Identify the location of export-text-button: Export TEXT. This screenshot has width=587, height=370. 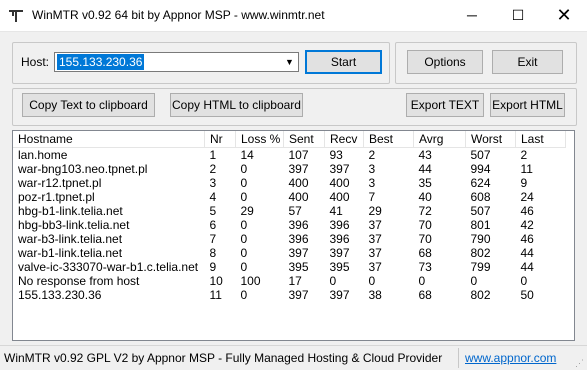
(445, 105).